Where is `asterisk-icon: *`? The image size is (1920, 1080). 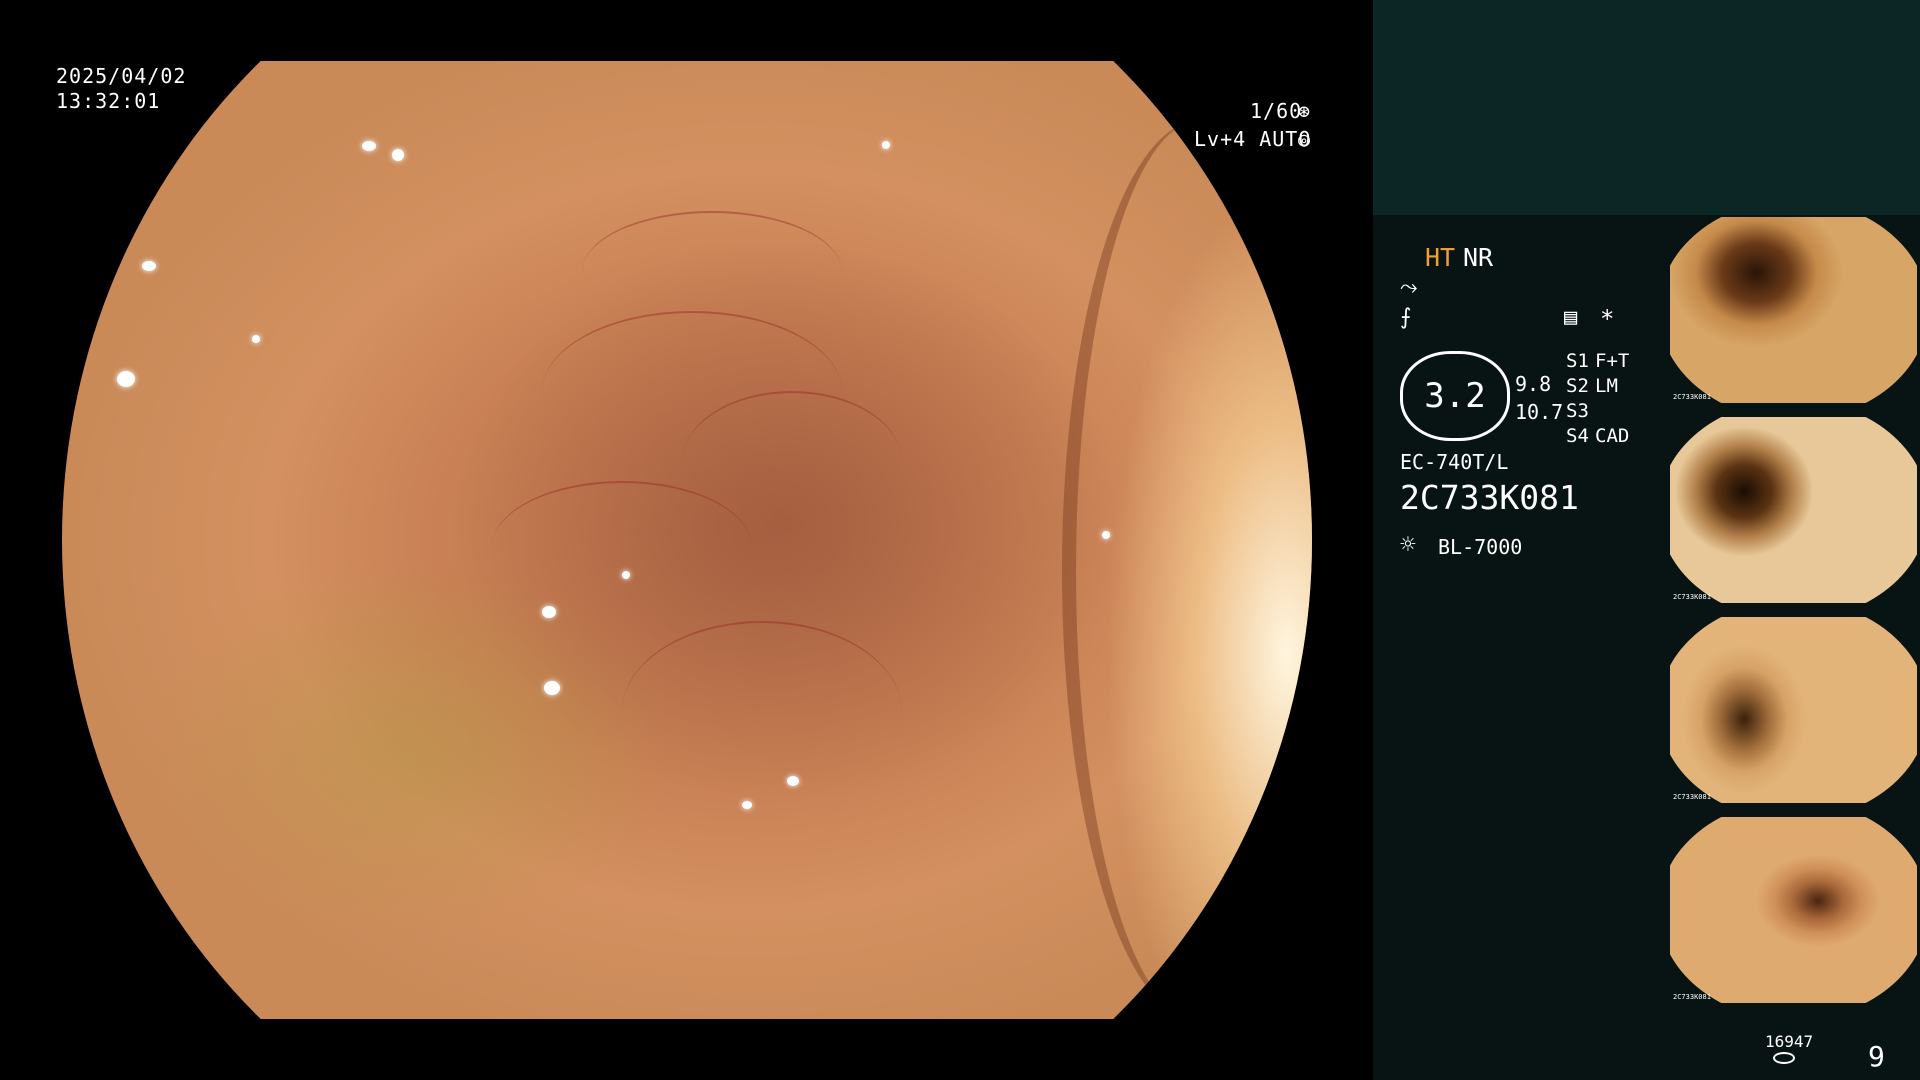
asterisk-icon: * is located at coordinates (1607, 319).